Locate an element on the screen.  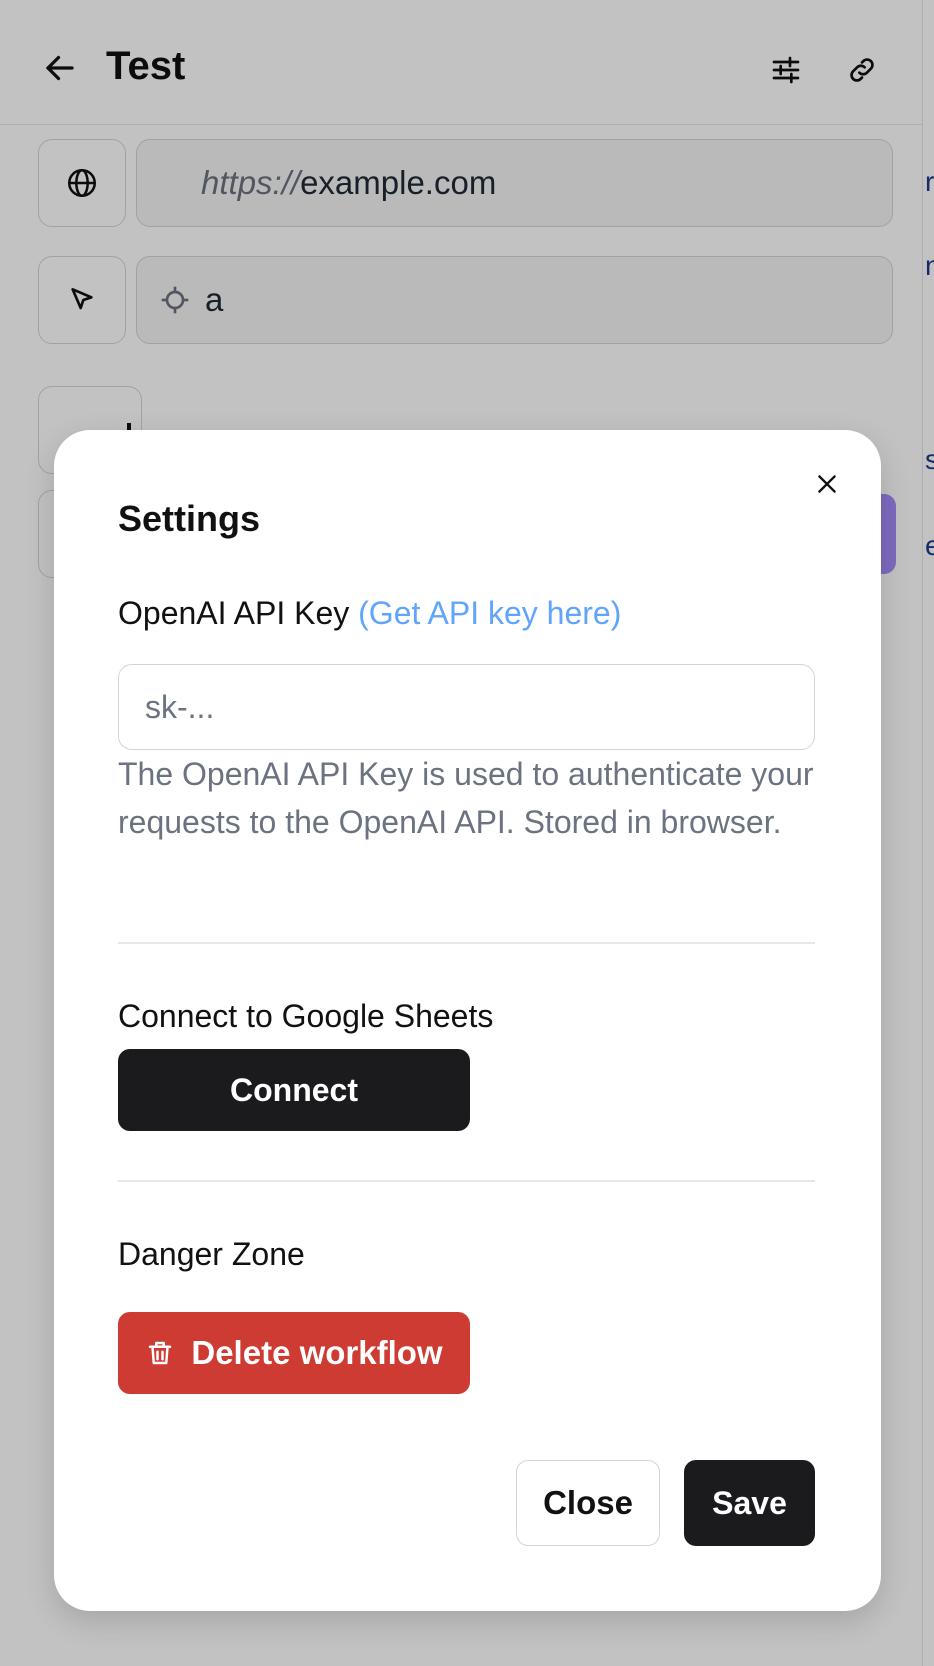
close-icon is located at coordinates (827, 484).